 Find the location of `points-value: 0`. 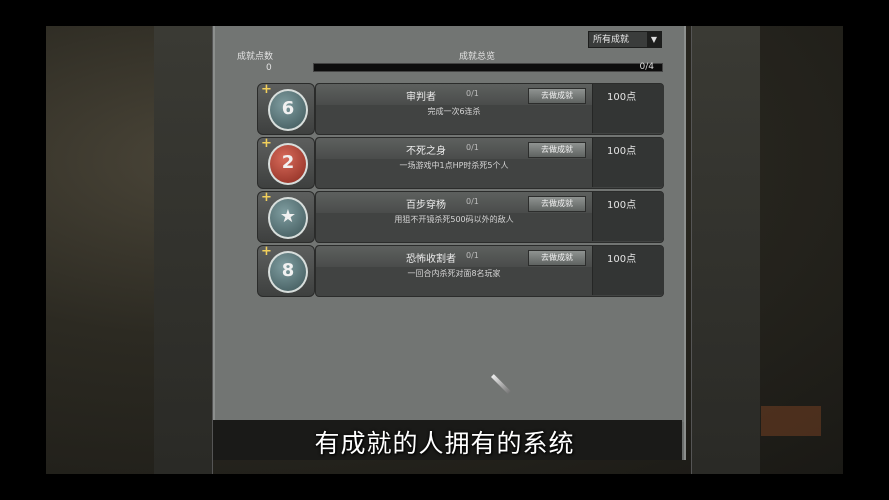

points-value: 0 is located at coordinates (269, 68).